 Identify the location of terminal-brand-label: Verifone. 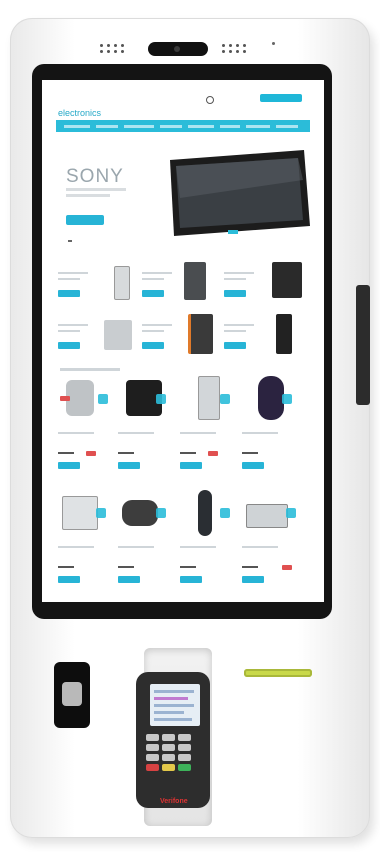
(174, 801).